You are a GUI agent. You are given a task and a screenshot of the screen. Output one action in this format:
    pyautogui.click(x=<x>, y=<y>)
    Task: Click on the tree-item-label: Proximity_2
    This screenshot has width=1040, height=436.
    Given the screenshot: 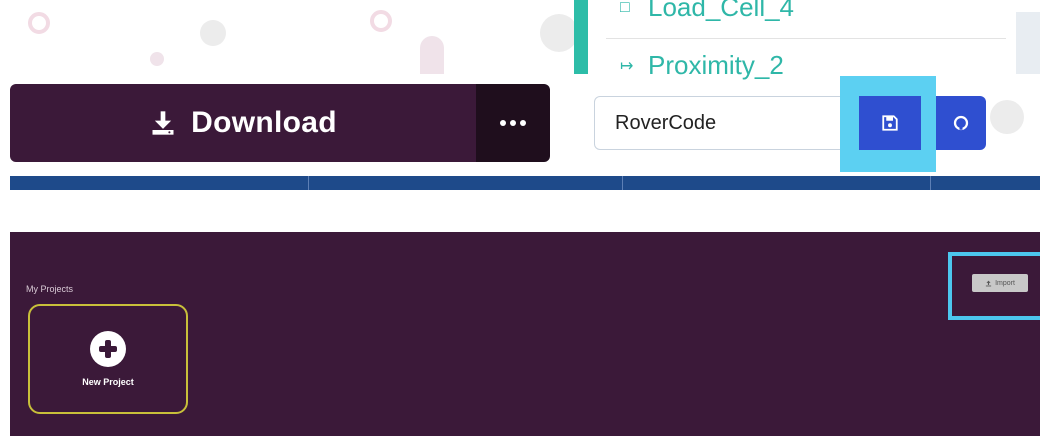 What is the action you would take?
    pyautogui.click(x=716, y=65)
    